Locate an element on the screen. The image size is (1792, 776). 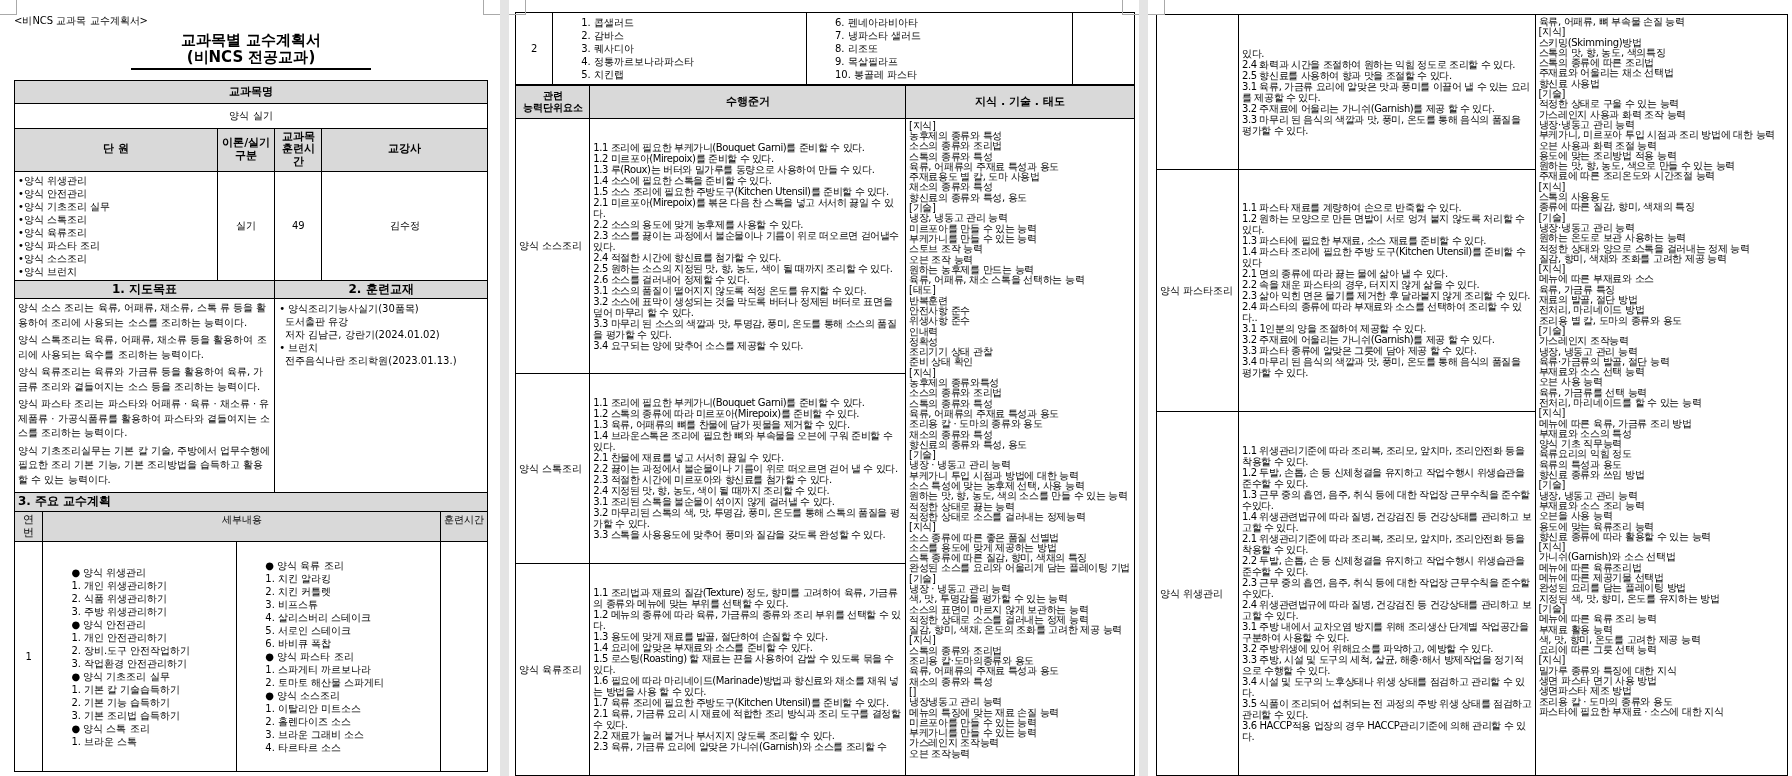
column-header: 교과목 훈련시간 is located at coordinates (299, 150).